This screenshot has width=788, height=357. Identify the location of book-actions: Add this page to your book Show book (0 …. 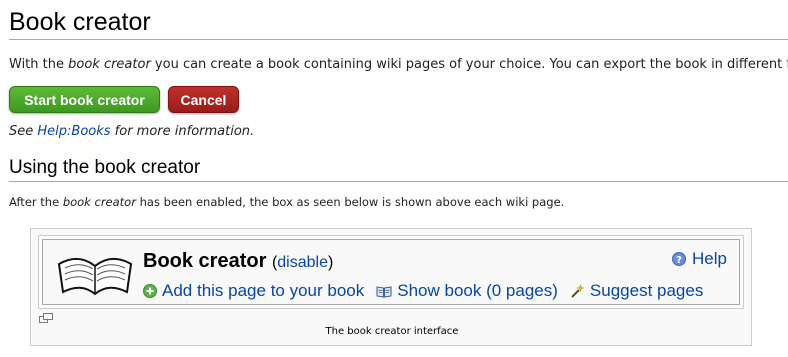
(423, 291).